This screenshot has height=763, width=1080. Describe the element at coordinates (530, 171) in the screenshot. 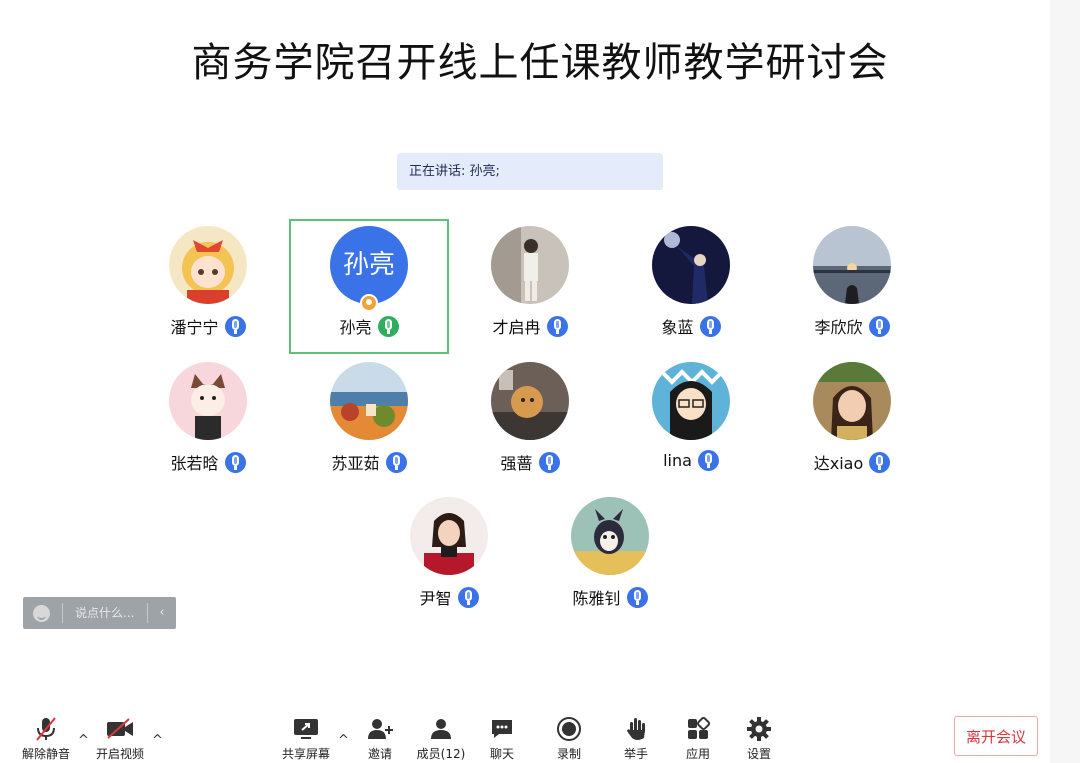

I see `speaking-indicator: 正在讲话: 孙亮;` at that location.